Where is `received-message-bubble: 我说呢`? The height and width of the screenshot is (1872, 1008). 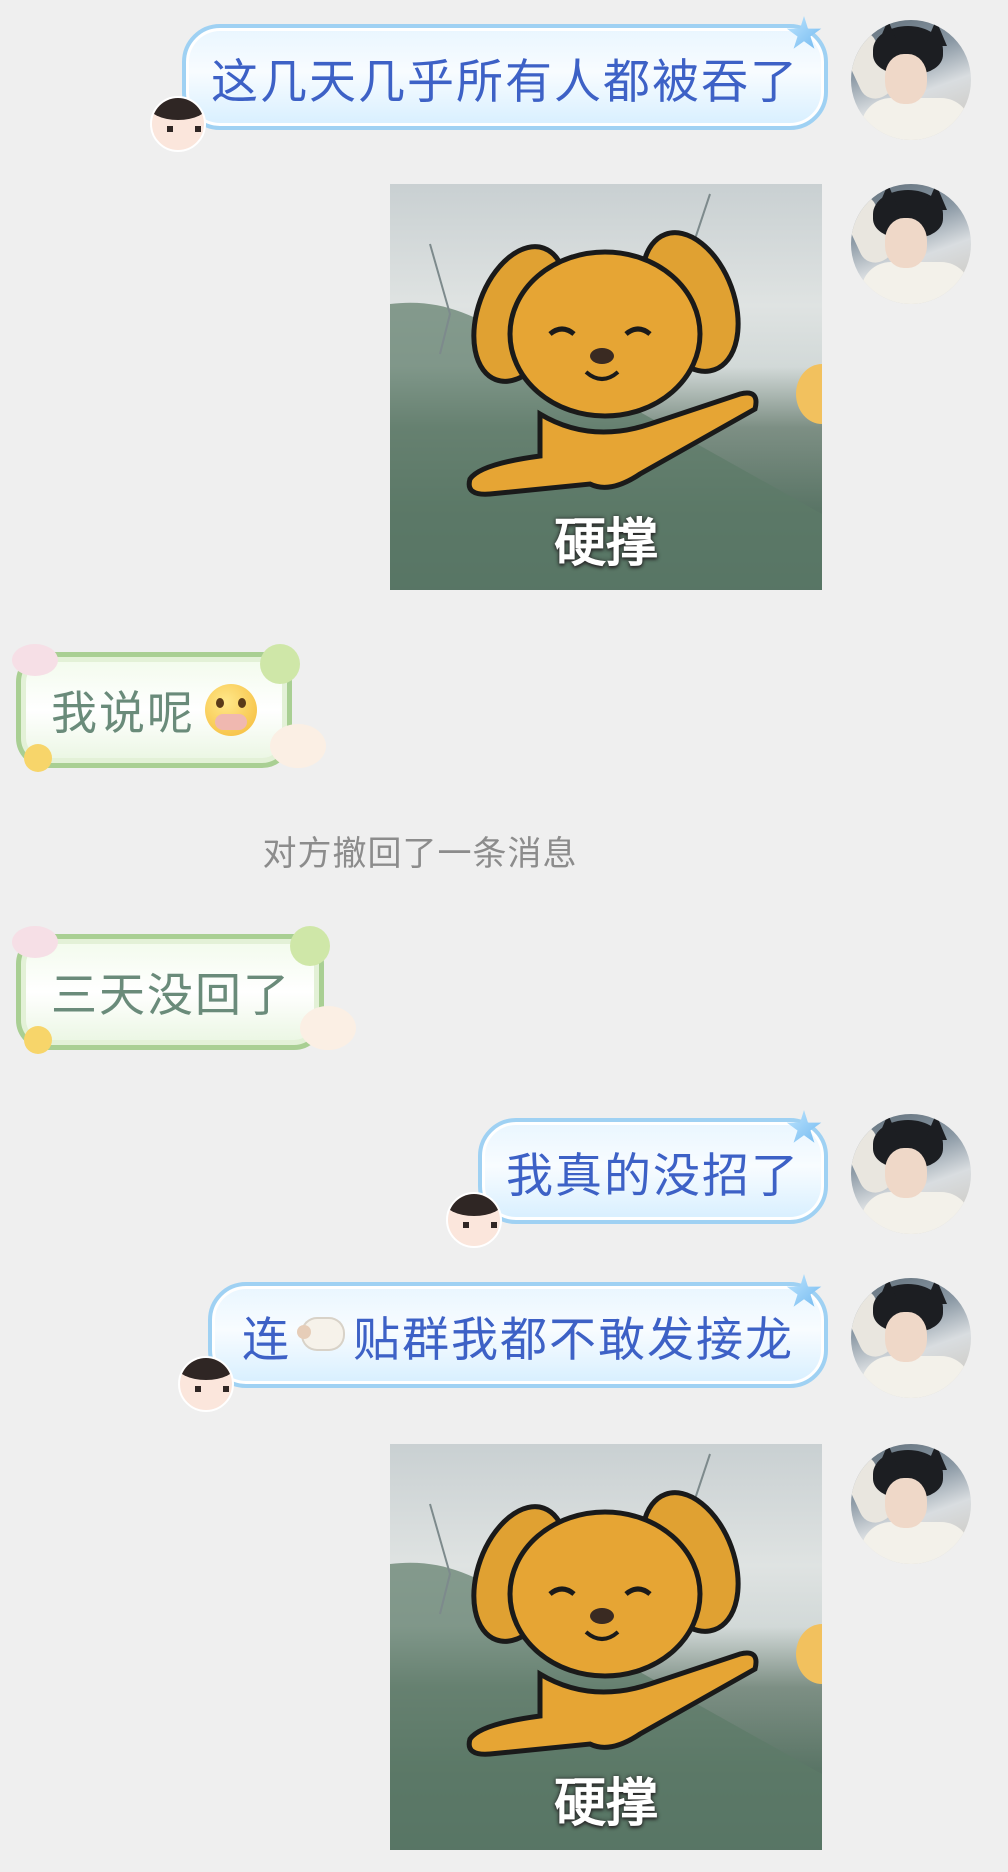 received-message-bubble: 我说呢 is located at coordinates (154, 710).